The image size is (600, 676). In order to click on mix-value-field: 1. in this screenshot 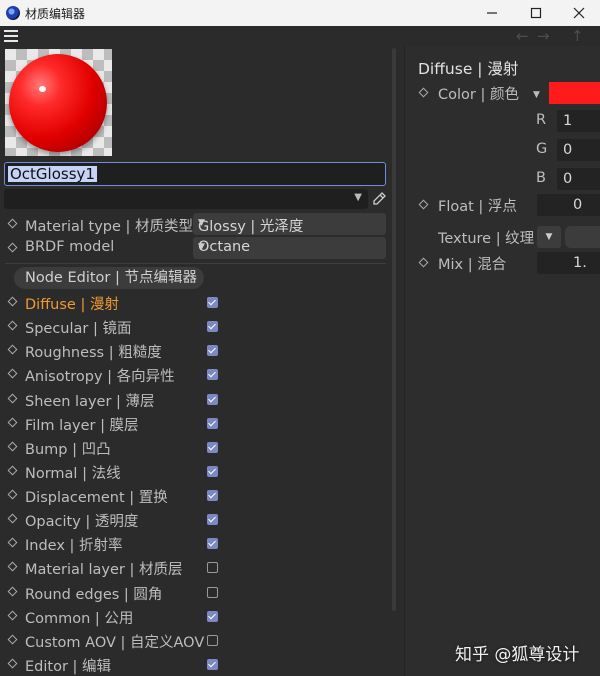, I will do `click(568, 263)`.